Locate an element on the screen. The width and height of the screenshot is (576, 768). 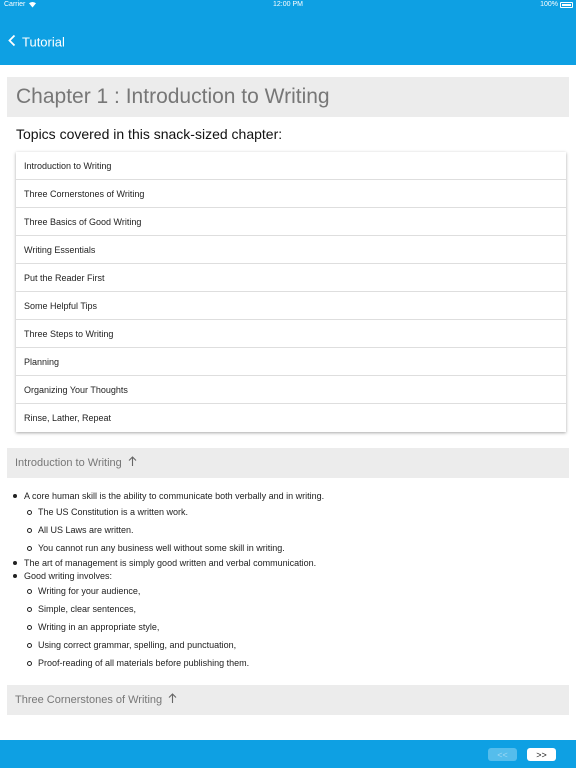
battery-icon is located at coordinates (566, 5).